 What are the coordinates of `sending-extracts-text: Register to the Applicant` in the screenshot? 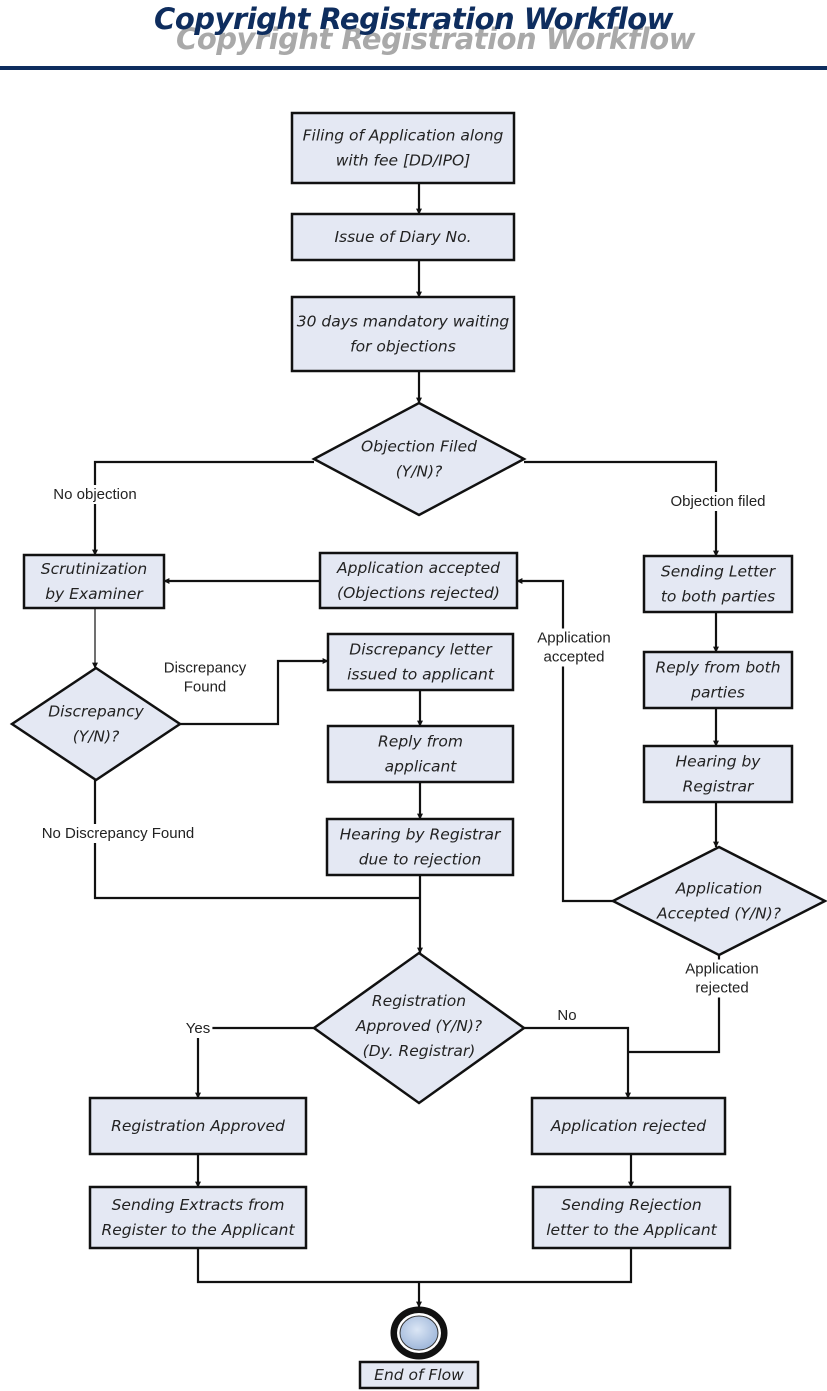 It's located at (198, 1230).